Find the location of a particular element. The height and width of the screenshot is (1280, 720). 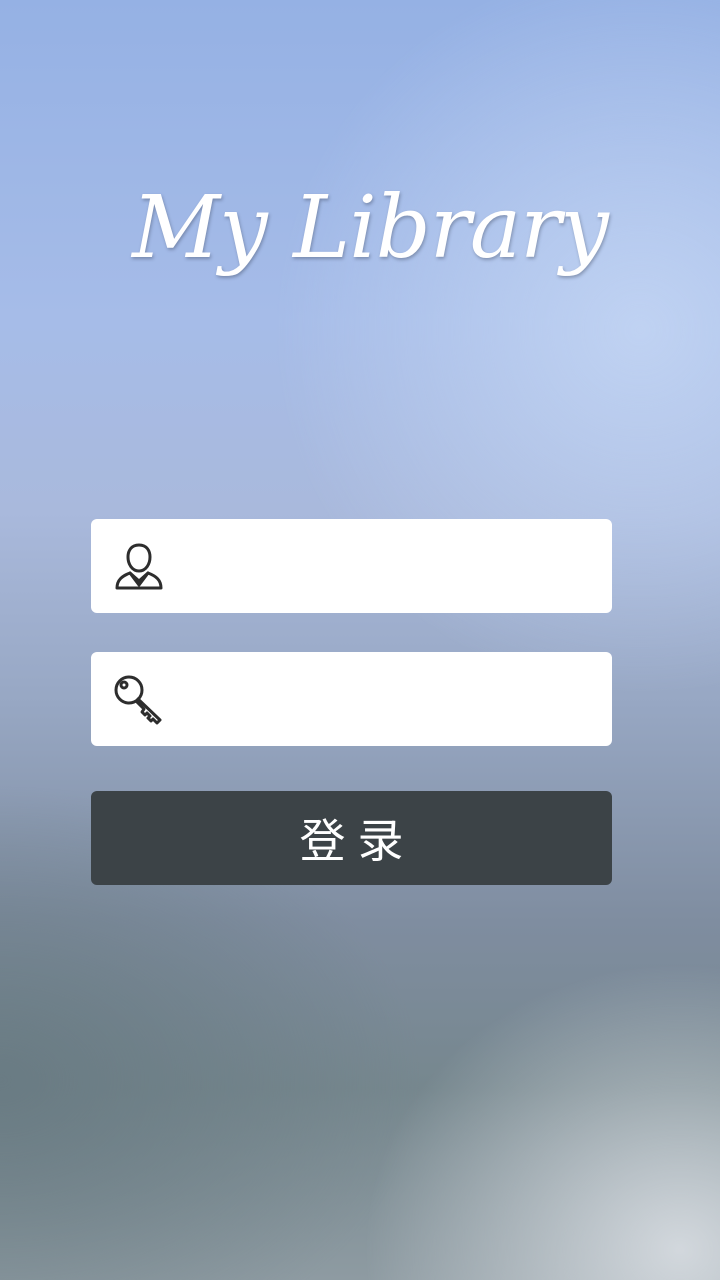

password-field is located at coordinates (351, 699).